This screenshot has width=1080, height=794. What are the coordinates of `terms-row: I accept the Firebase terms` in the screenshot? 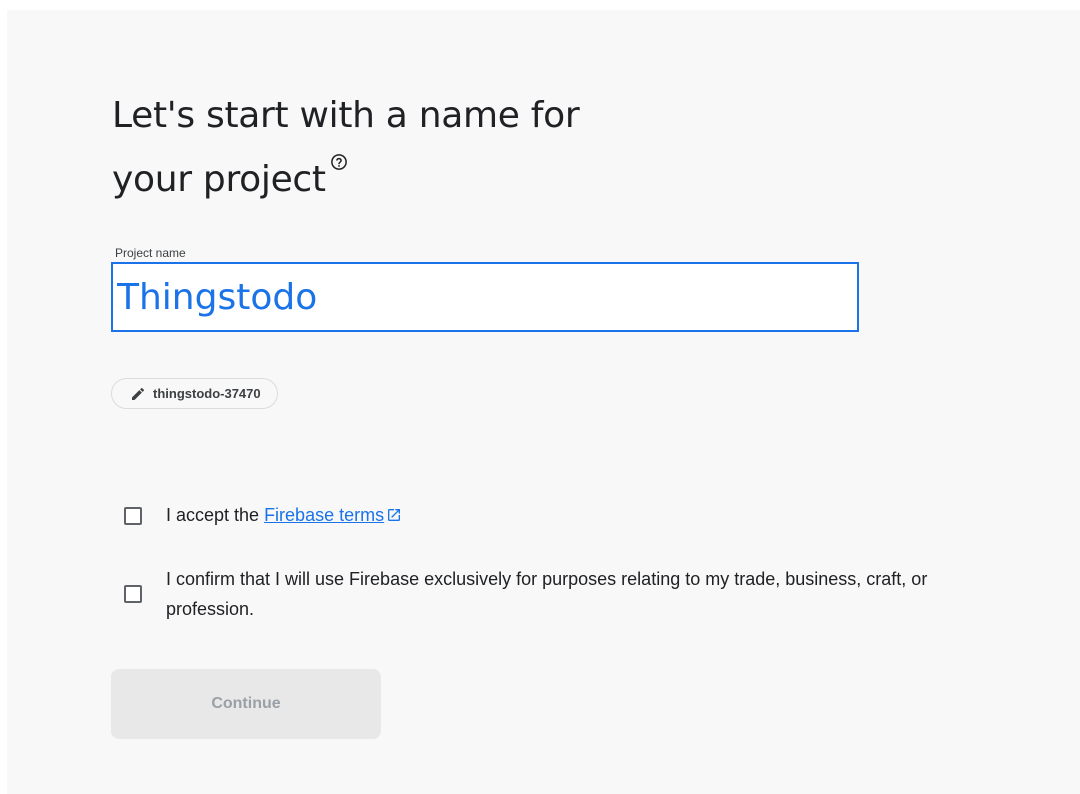 It's located at (263, 515).